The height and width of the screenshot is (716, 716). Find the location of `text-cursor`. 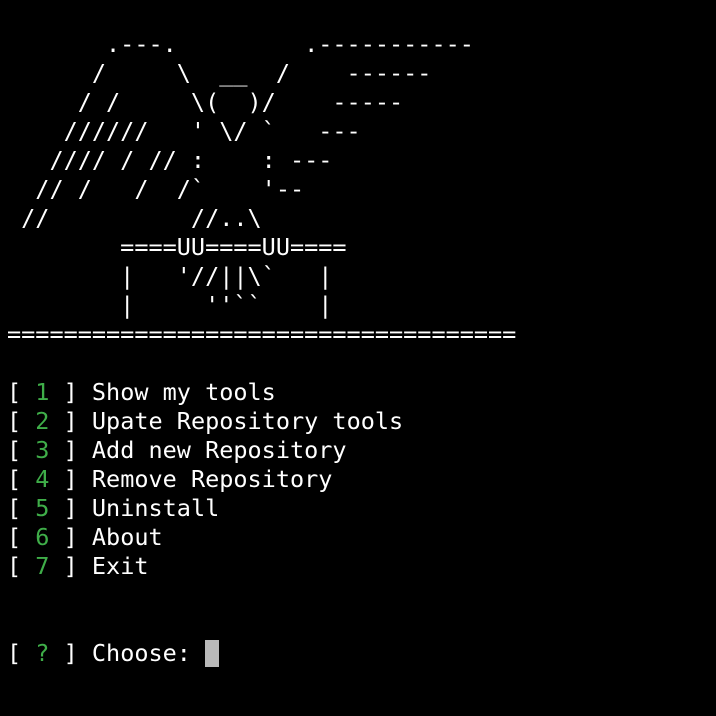

text-cursor is located at coordinates (212, 653).